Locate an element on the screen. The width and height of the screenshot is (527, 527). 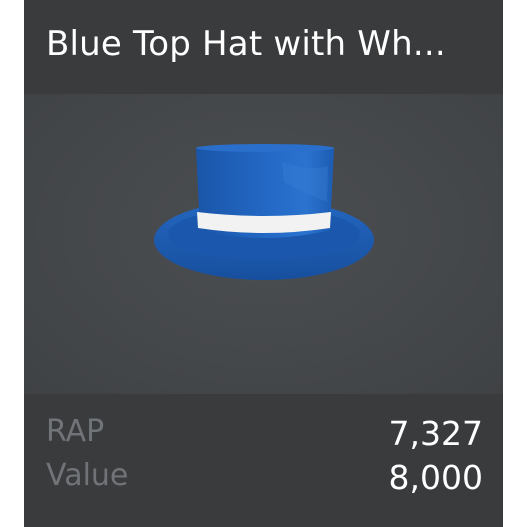
rap-row: RAP 7,327 is located at coordinates (264, 436).